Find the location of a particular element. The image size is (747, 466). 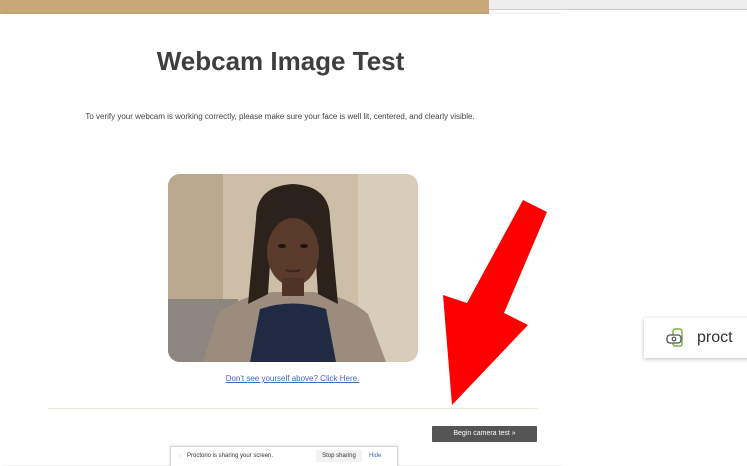

webcam-image is located at coordinates (293, 268).